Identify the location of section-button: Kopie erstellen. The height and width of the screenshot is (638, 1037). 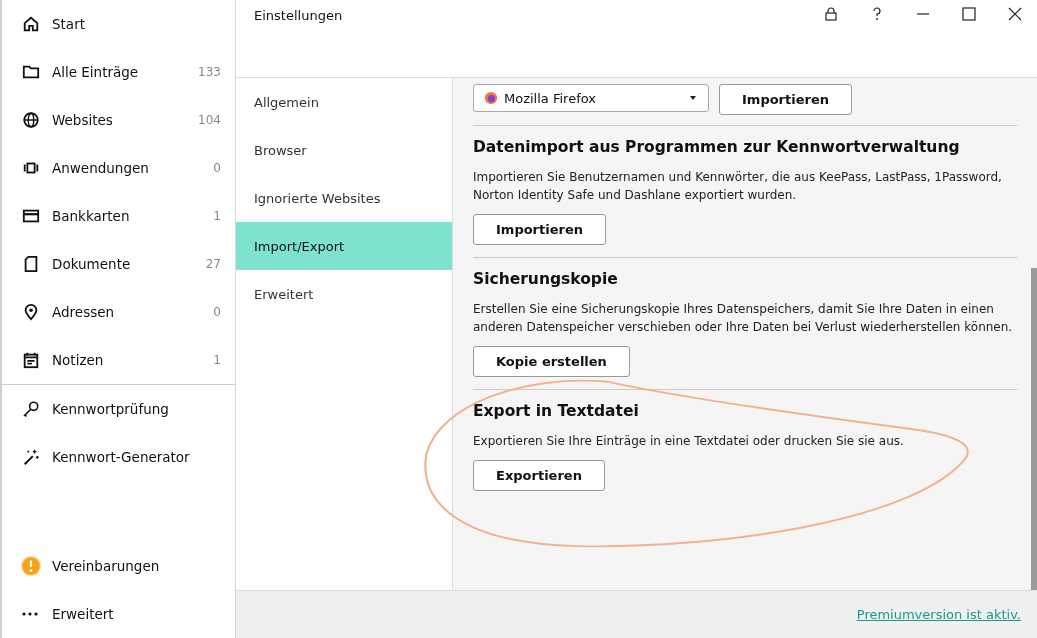
(551, 361).